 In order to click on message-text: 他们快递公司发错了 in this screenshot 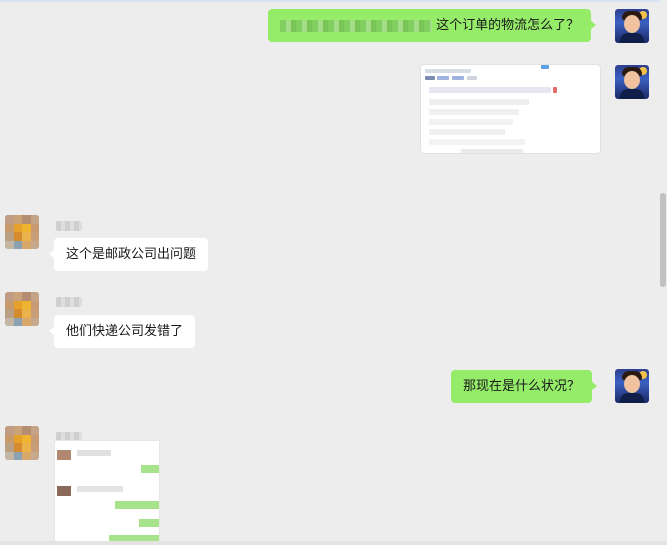, I will do `click(125, 331)`.